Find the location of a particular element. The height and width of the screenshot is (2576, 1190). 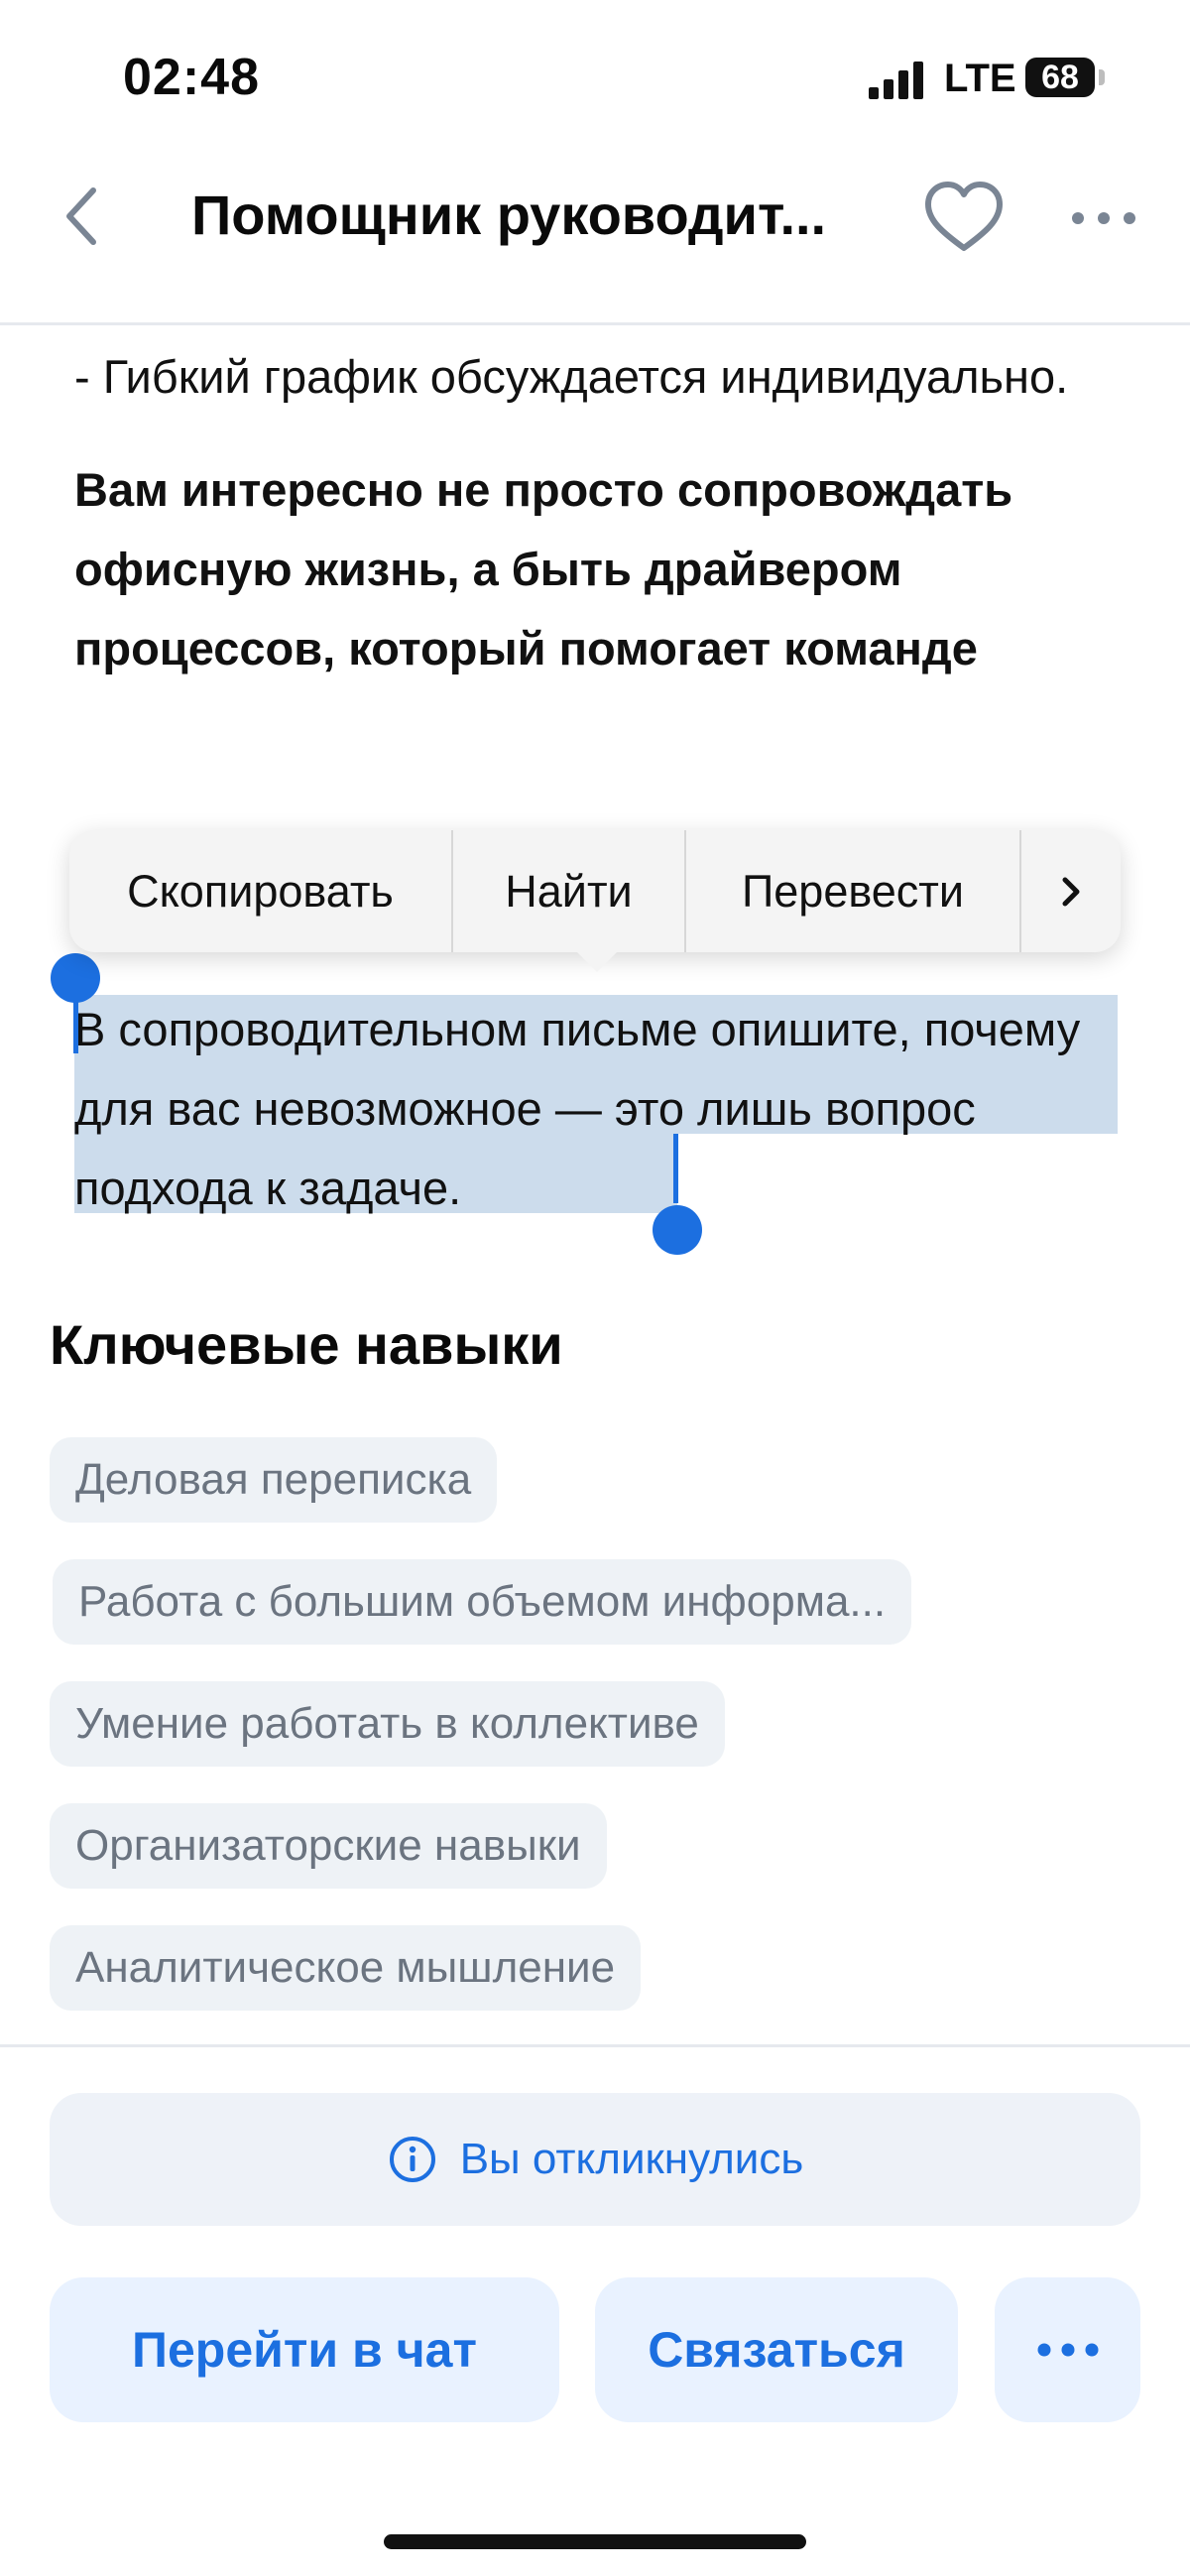

go-to-chat-button: Перейти в чат is located at coordinates (304, 2349).